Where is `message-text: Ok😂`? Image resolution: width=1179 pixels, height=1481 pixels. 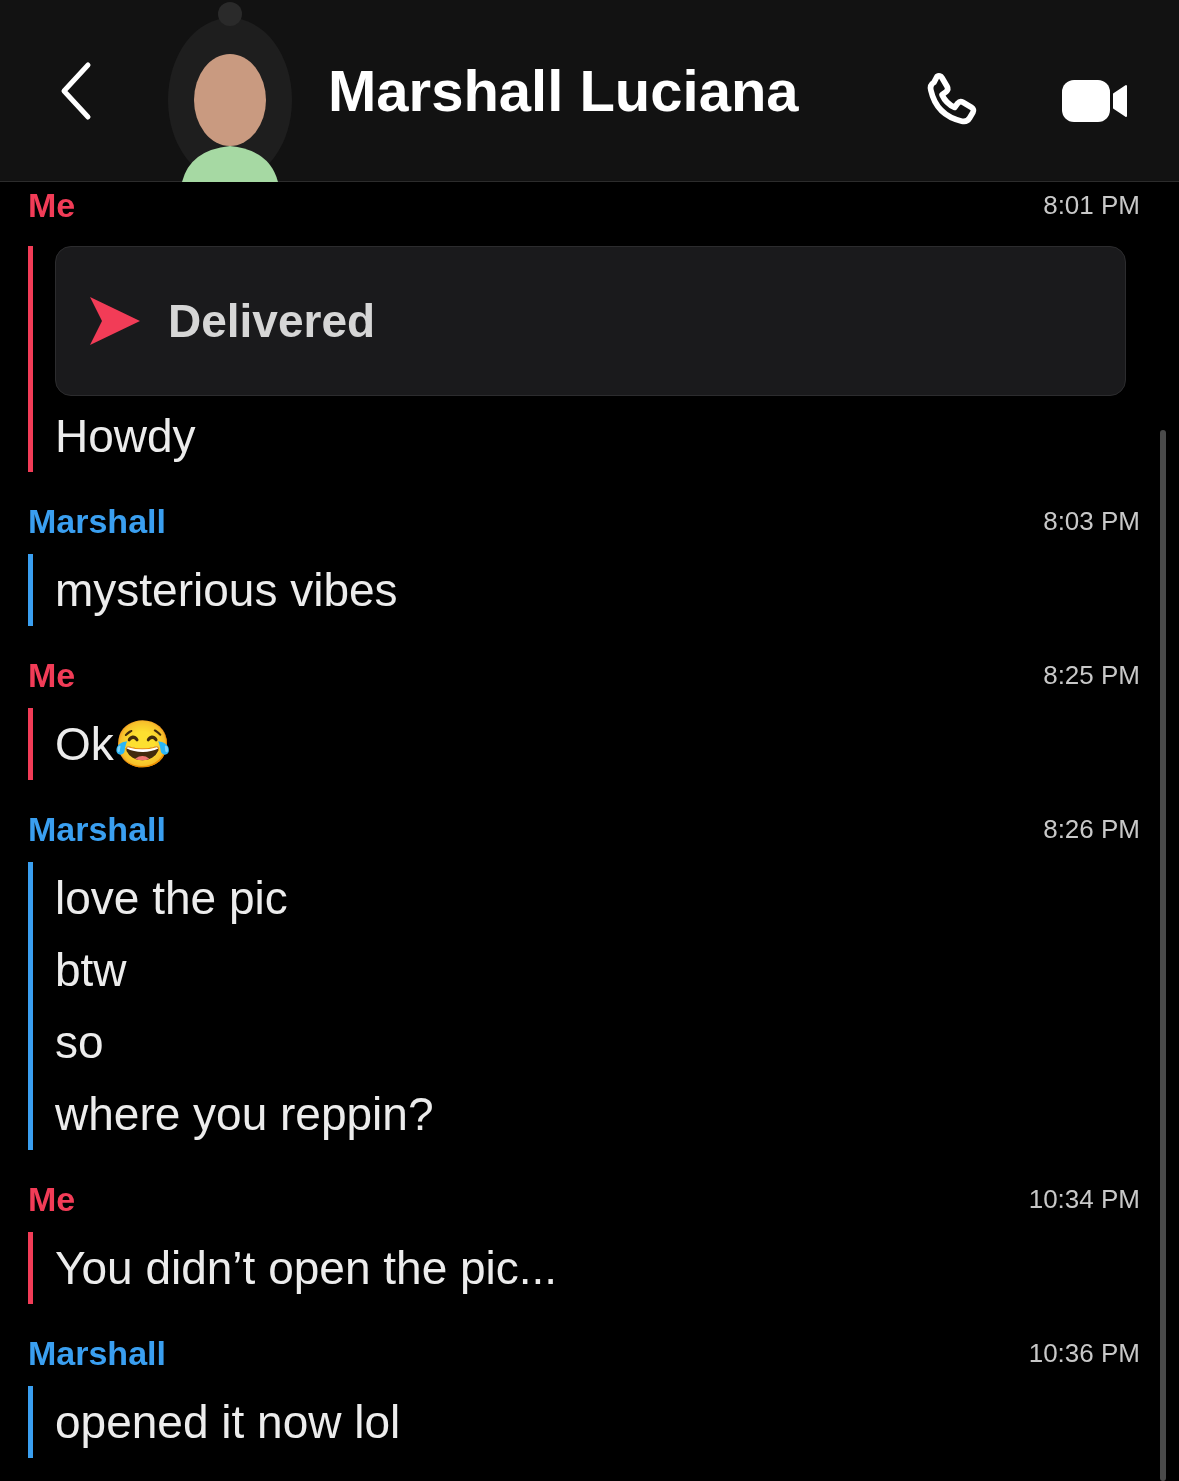 message-text: Ok😂 is located at coordinates (113, 744).